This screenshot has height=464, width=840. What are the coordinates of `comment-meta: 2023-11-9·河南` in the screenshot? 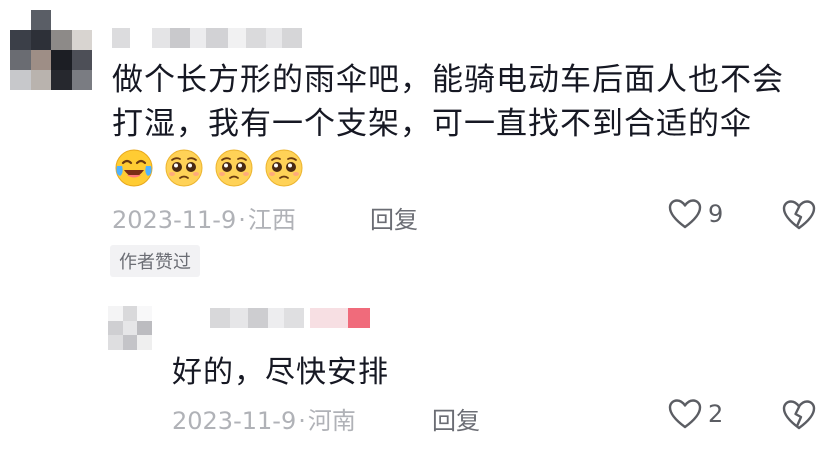 It's located at (264, 418).